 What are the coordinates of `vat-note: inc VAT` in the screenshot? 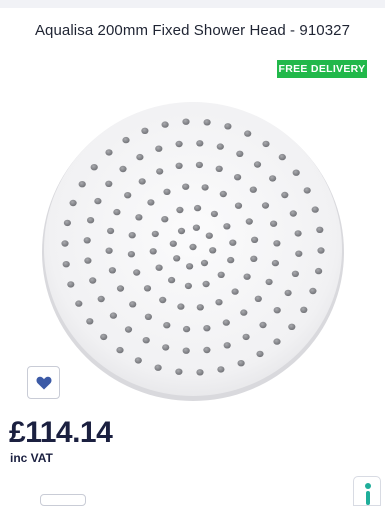 It's located at (31, 458).